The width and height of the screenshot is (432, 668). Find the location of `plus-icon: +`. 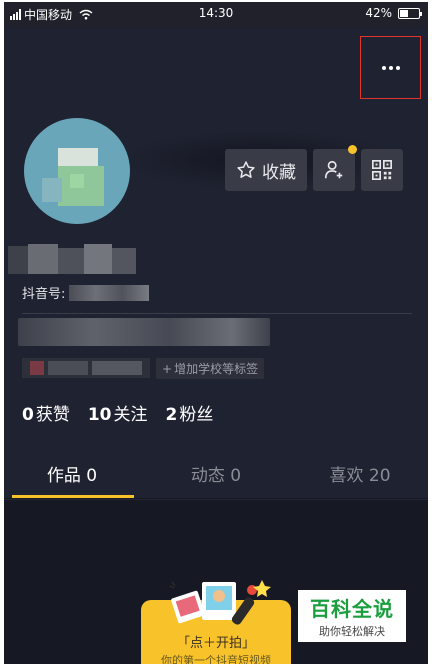

plus-icon: + is located at coordinates (167, 368).